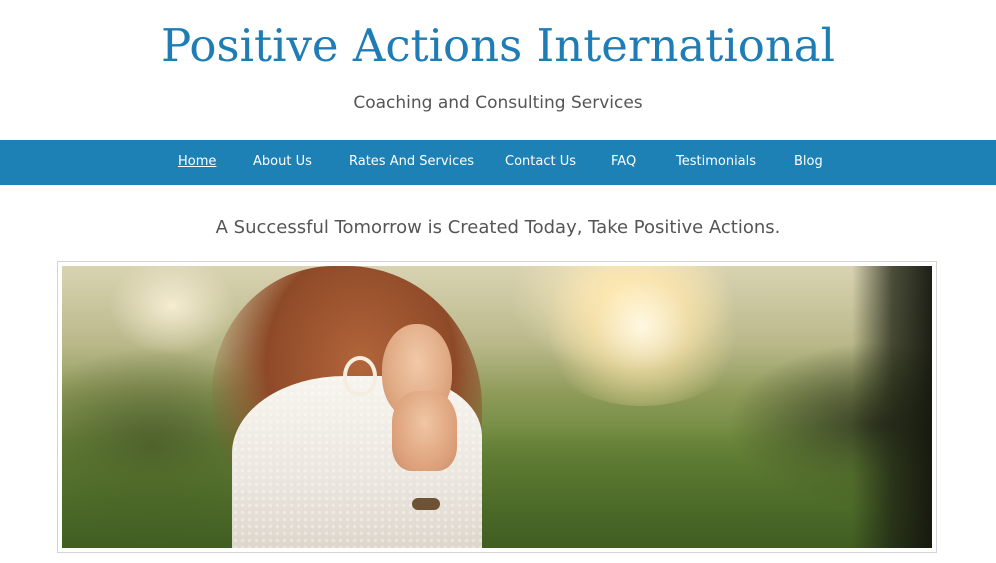  I want to click on nav-item-testimonials: Testimonials, so click(716, 162).